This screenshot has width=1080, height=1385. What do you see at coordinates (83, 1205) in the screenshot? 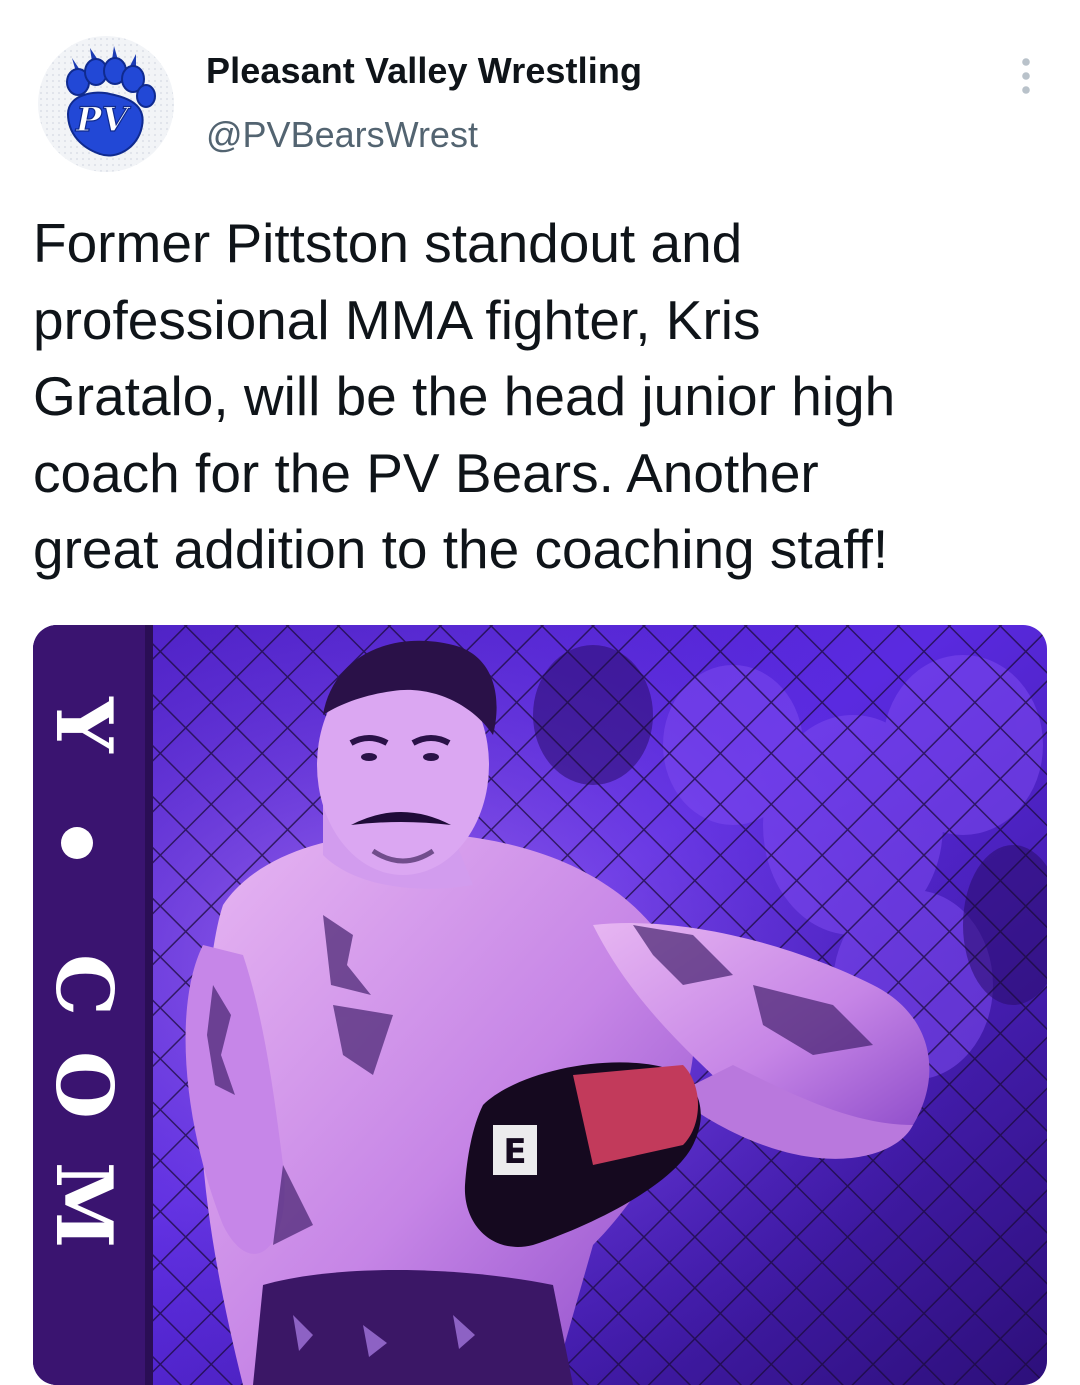
I see `svg-text: M` at bounding box center [83, 1205].